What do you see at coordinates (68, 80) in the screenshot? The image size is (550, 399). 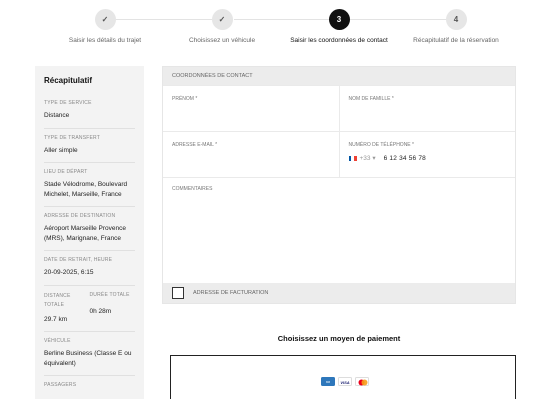 I see `summary-title: Récapitulatif` at bounding box center [68, 80].